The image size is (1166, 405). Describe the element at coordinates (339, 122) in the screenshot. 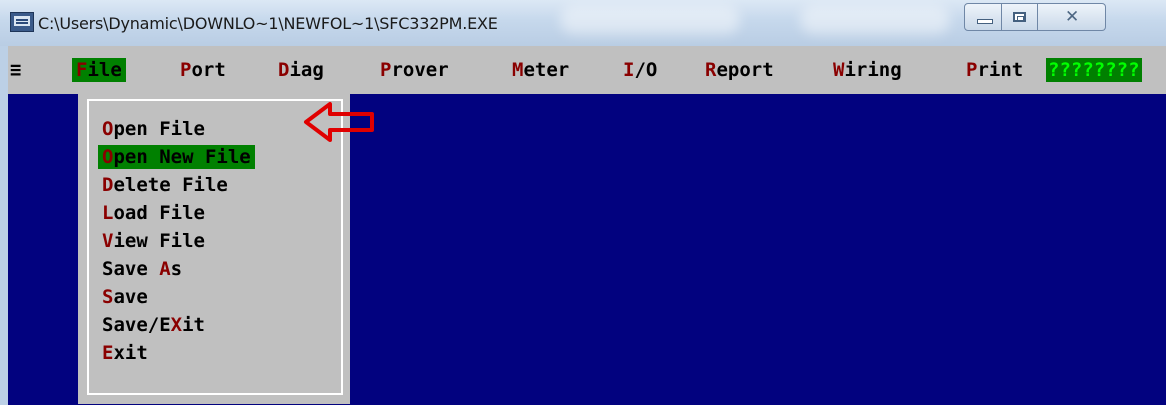

I see `left-arrow-annotation` at that location.